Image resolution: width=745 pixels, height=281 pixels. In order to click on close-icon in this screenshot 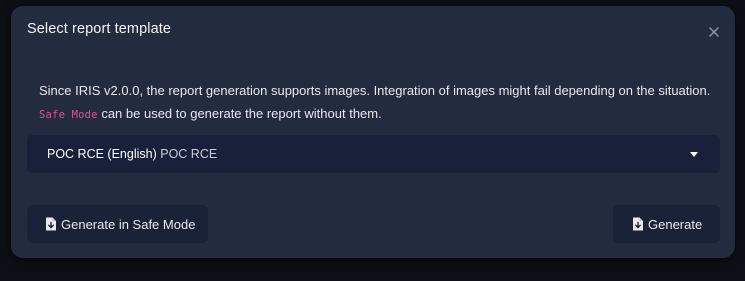, I will do `click(714, 32)`.